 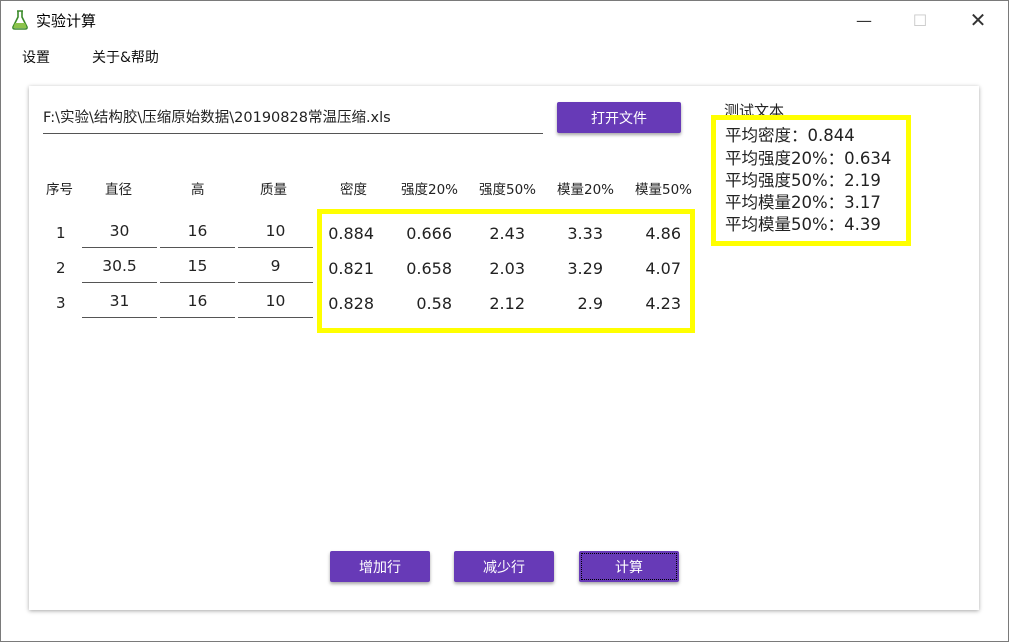 What do you see at coordinates (59, 190) in the screenshot?
I see `header-index: 序号` at bounding box center [59, 190].